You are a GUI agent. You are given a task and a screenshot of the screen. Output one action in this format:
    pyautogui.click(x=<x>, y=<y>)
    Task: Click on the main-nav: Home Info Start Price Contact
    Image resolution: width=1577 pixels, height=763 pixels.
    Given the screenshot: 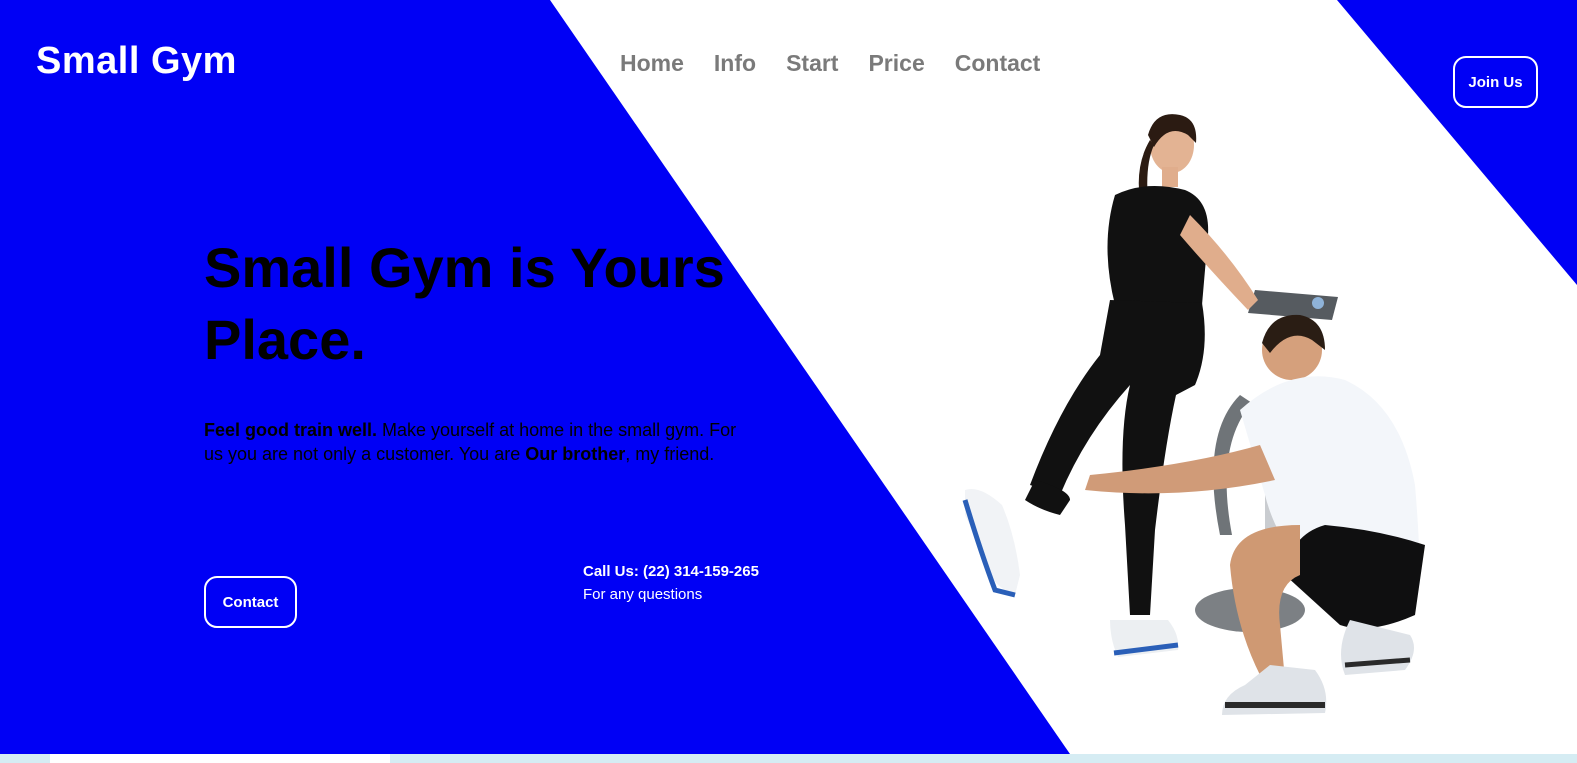 What is the action you would take?
    pyautogui.click(x=830, y=63)
    